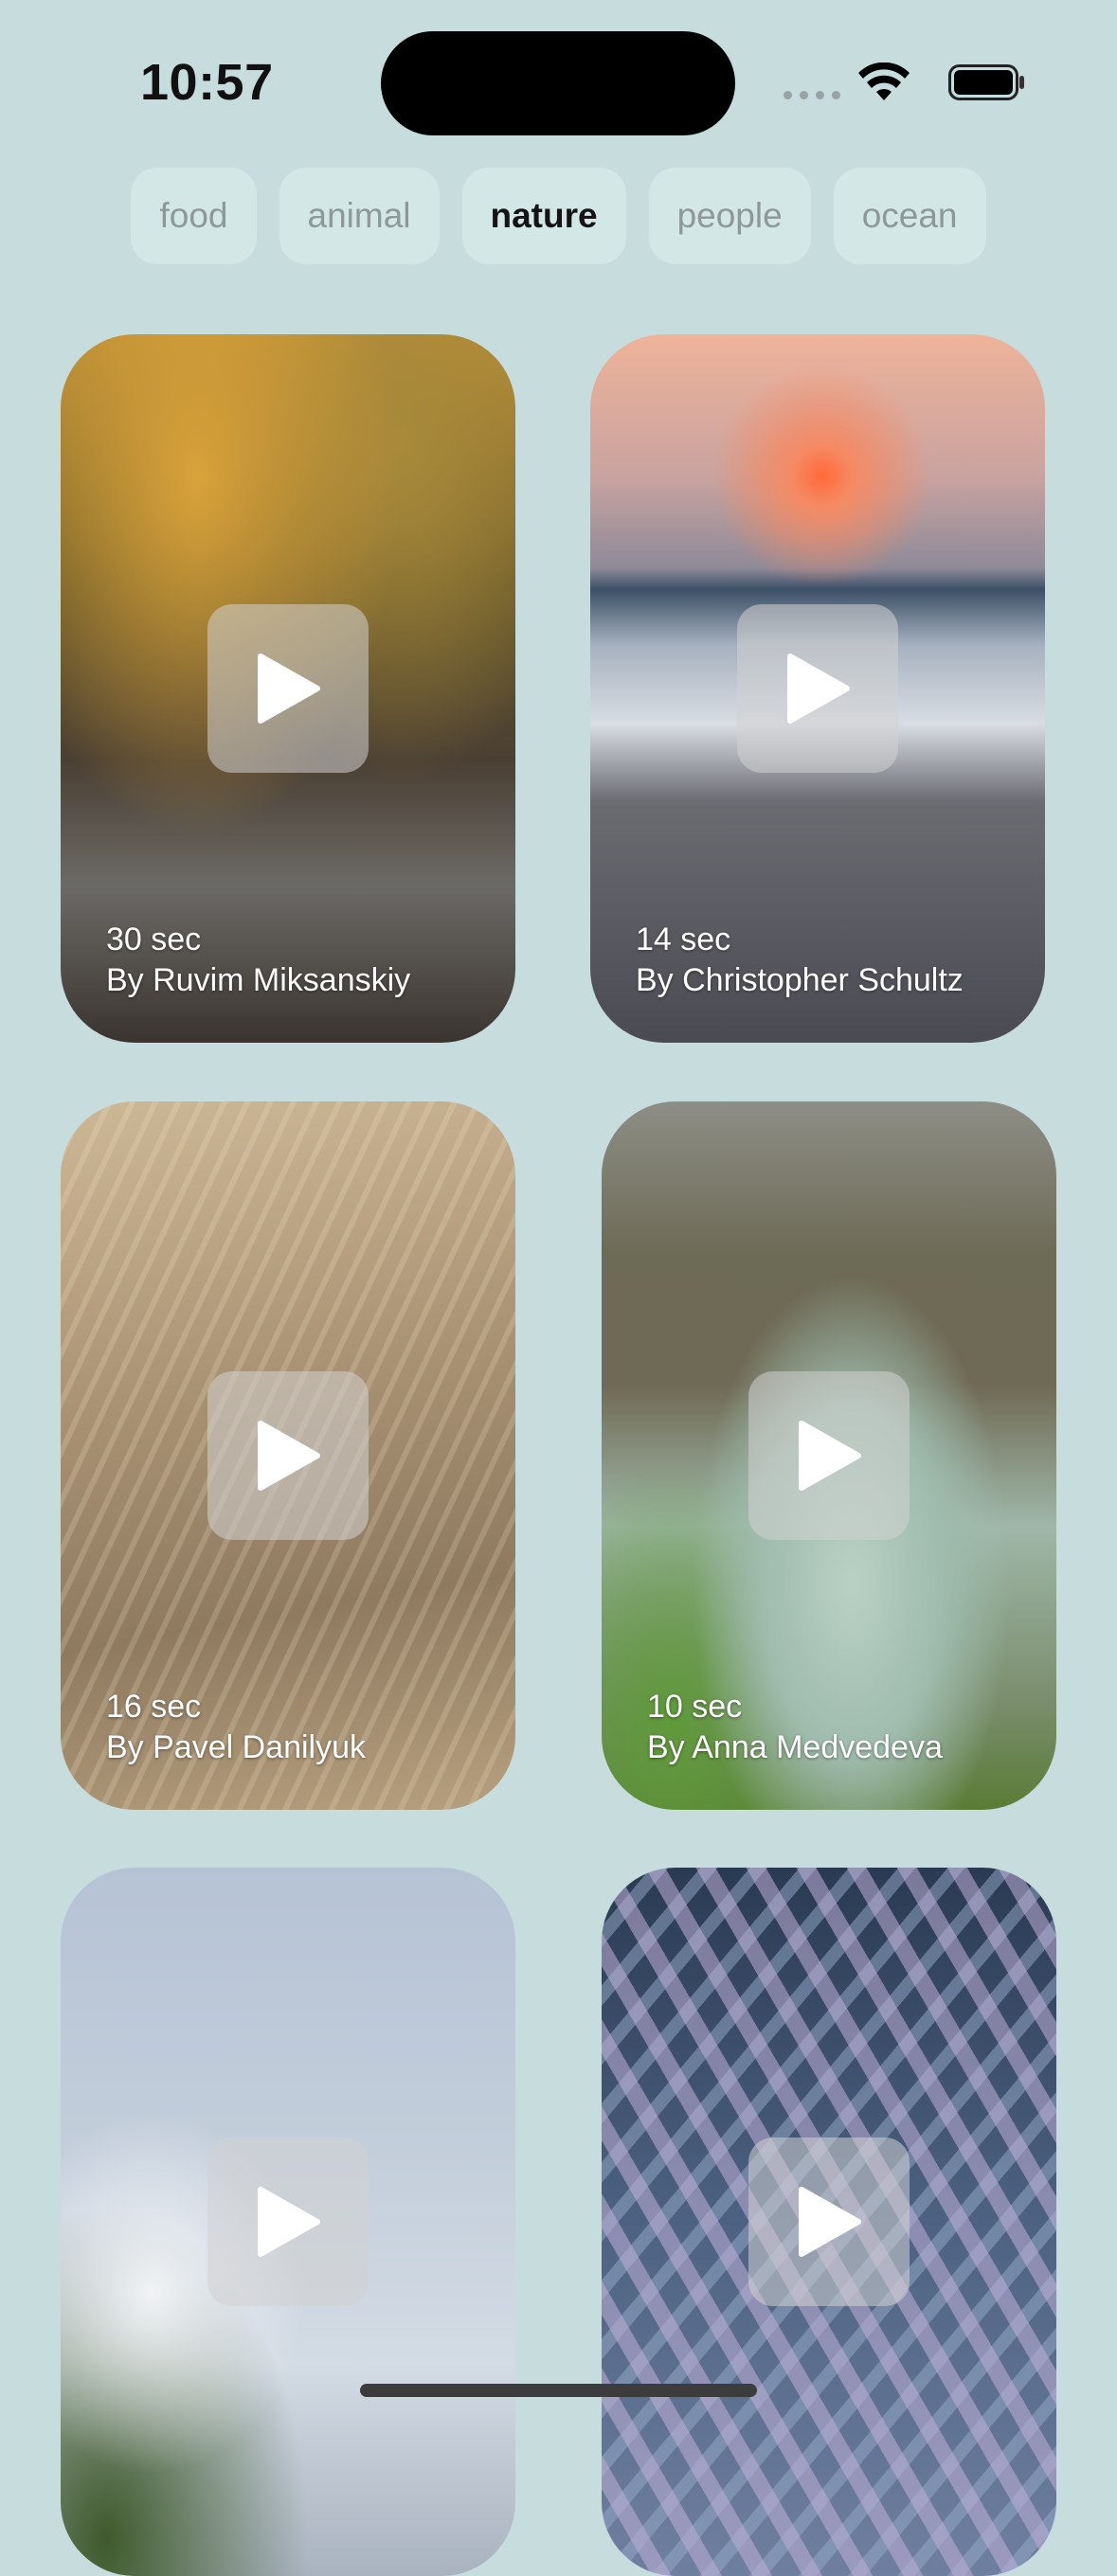 Image resolution: width=1117 pixels, height=2576 pixels. Describe the element at coordinates (729, 216) in the screenshot. I see `tab-people: people` at that location.